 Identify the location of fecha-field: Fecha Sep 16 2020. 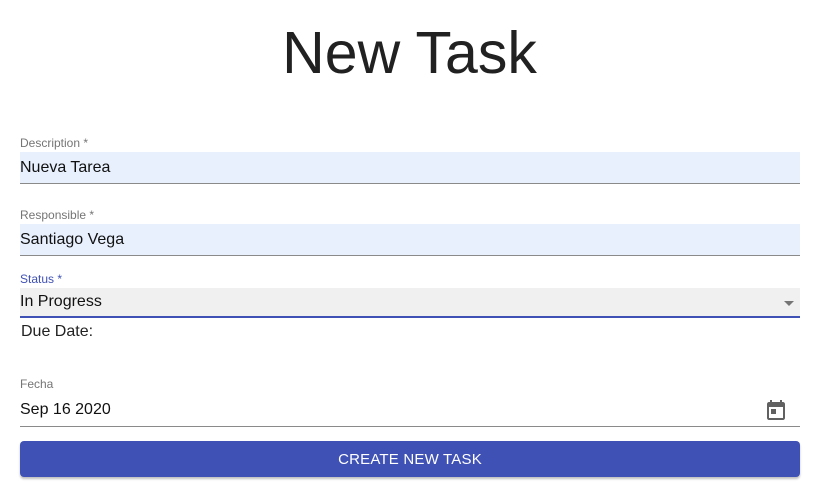
(410, 402).